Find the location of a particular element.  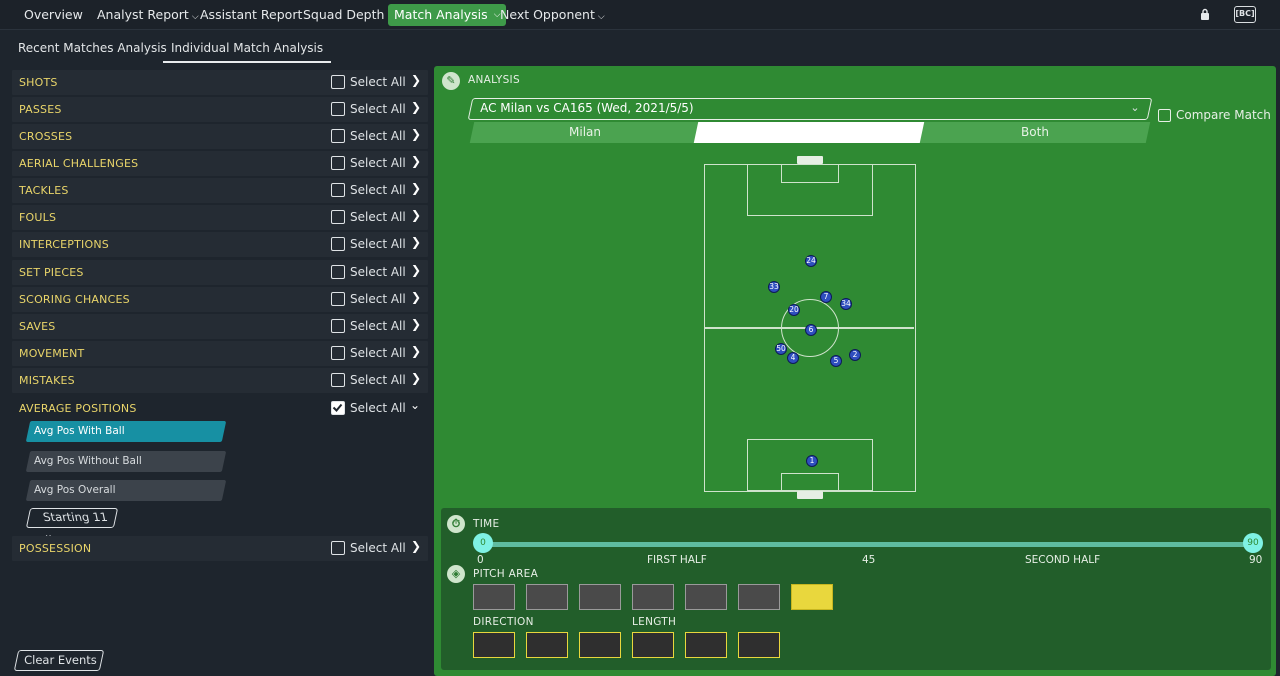

player-marker: 20 is located at coordinates (794, 310).